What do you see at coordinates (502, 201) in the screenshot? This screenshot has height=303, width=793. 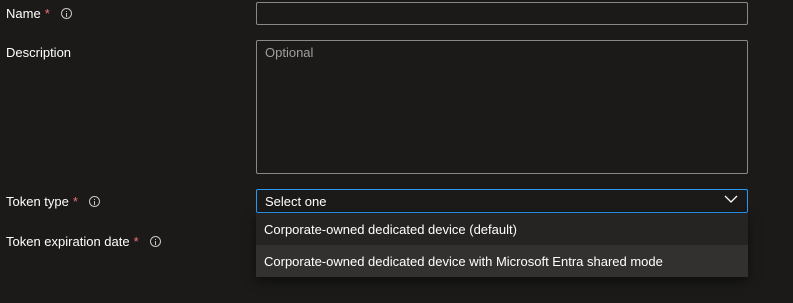 I see `token-type-select: Select one` at bounding box center [502, 201].